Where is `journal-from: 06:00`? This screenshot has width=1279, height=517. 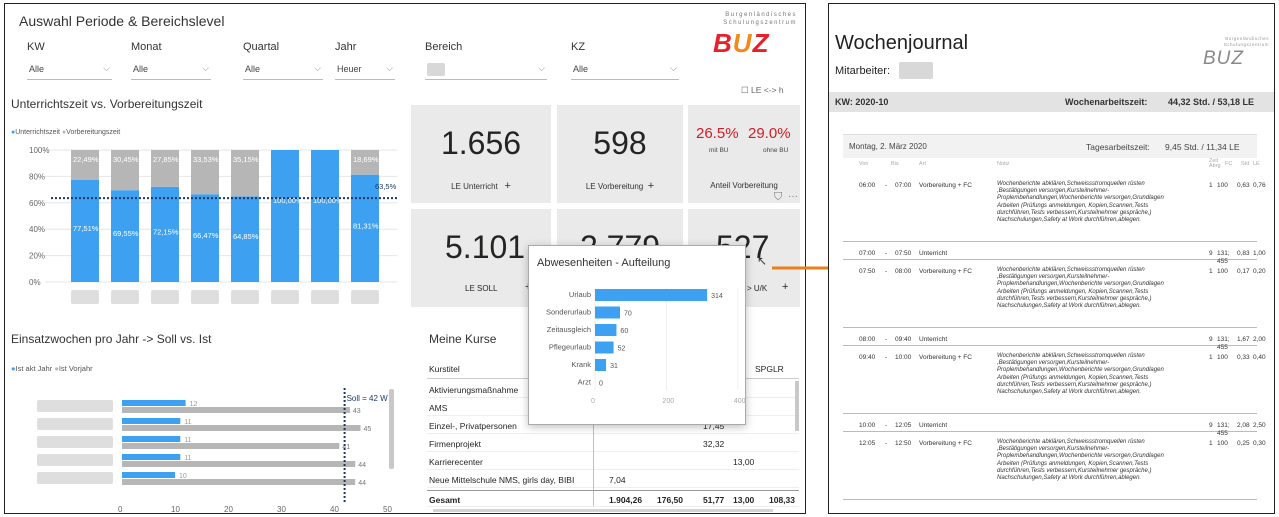 journal-from: 06:00 is located at coordinates (867, 185).